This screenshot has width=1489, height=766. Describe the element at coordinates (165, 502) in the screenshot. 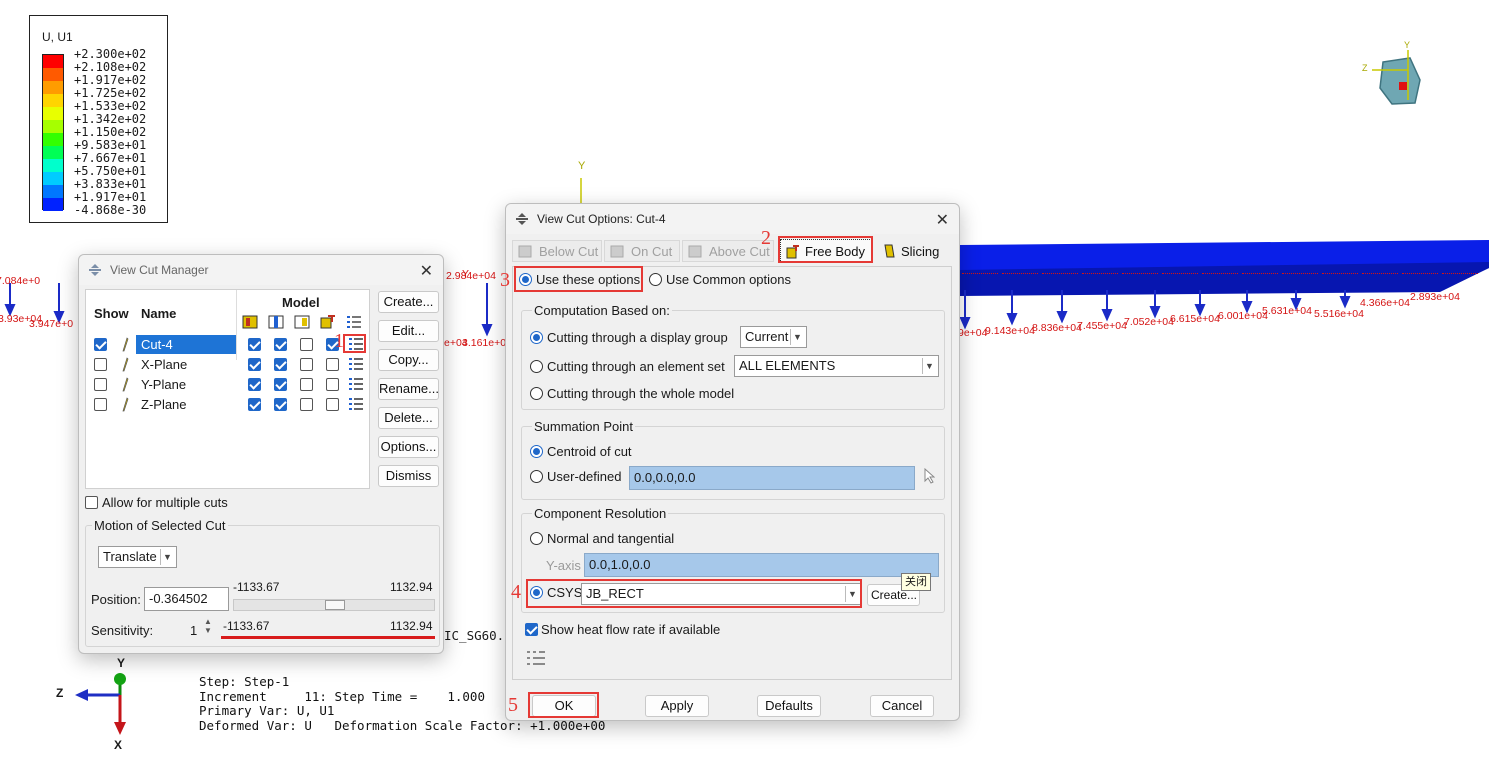

I see `allow-multiple-label: Allow for multiple cuts` at that location.